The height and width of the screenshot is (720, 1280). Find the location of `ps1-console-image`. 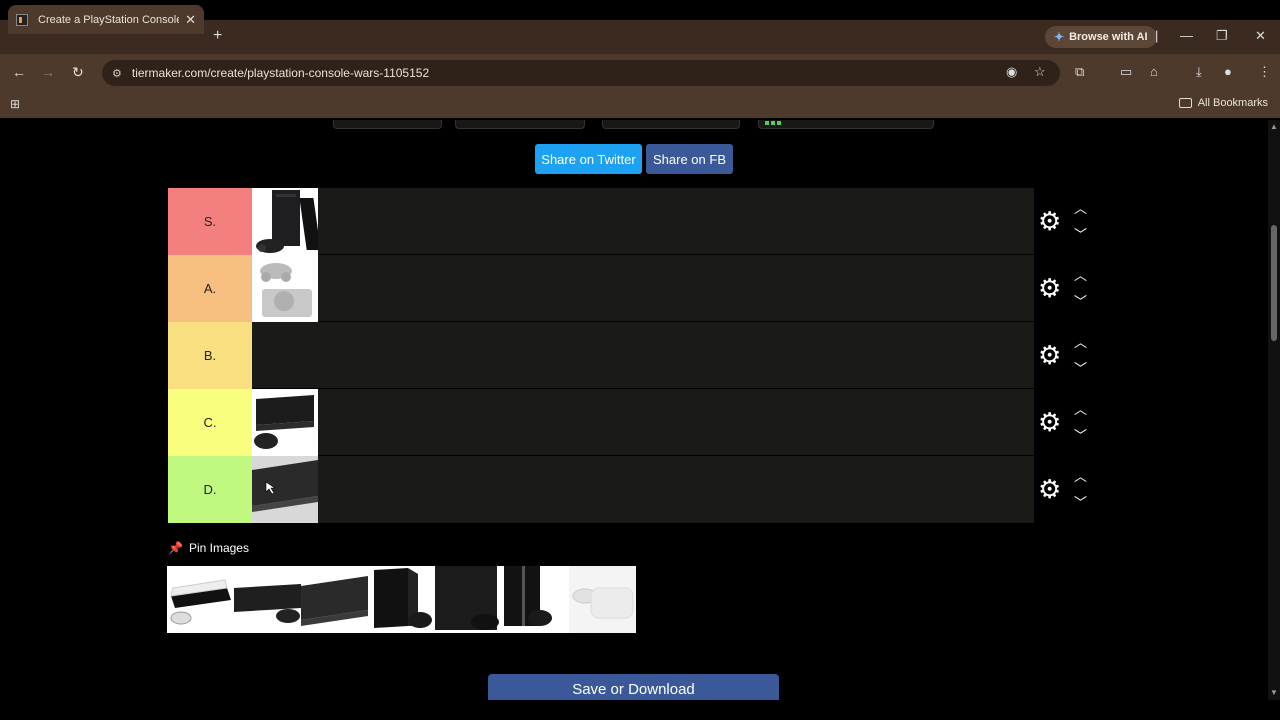

ps1-console-image is located at coordinates (285, 288).